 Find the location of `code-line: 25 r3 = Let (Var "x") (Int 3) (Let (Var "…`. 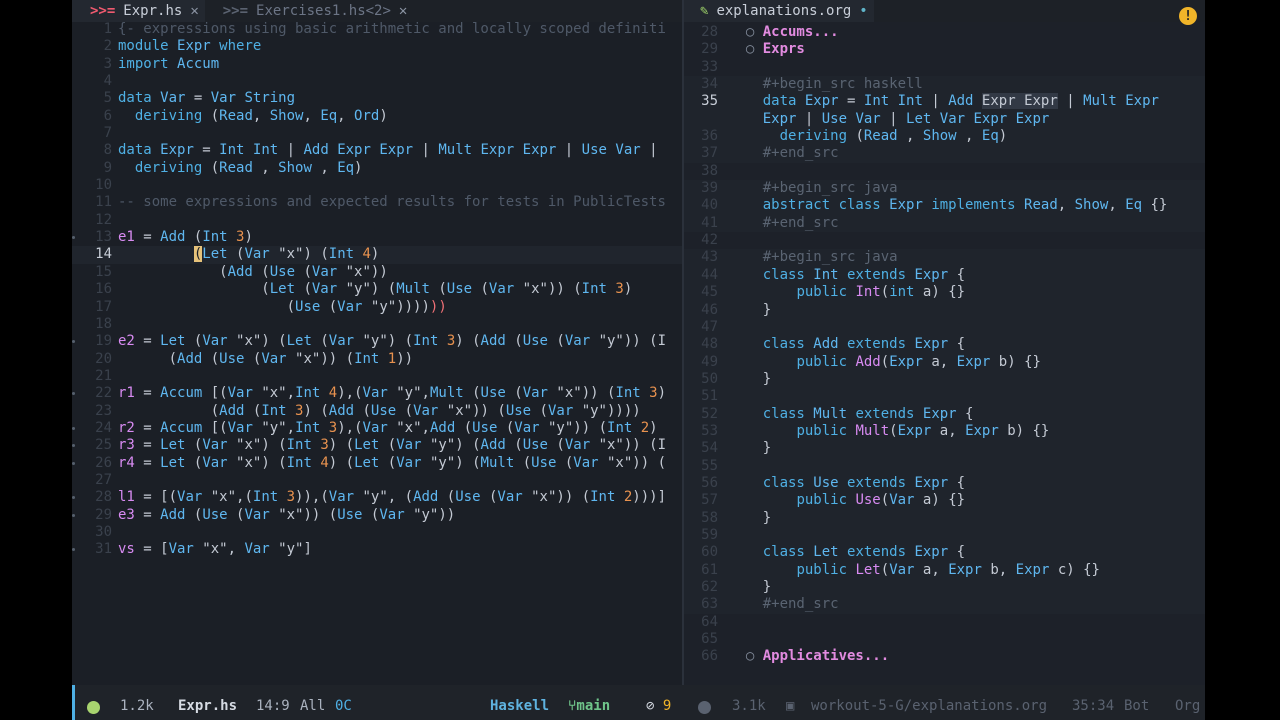

code-line: 25 r3 = Let (Var "x") (Int 3) (Let (Var "… is located at coordinates (377, 445).